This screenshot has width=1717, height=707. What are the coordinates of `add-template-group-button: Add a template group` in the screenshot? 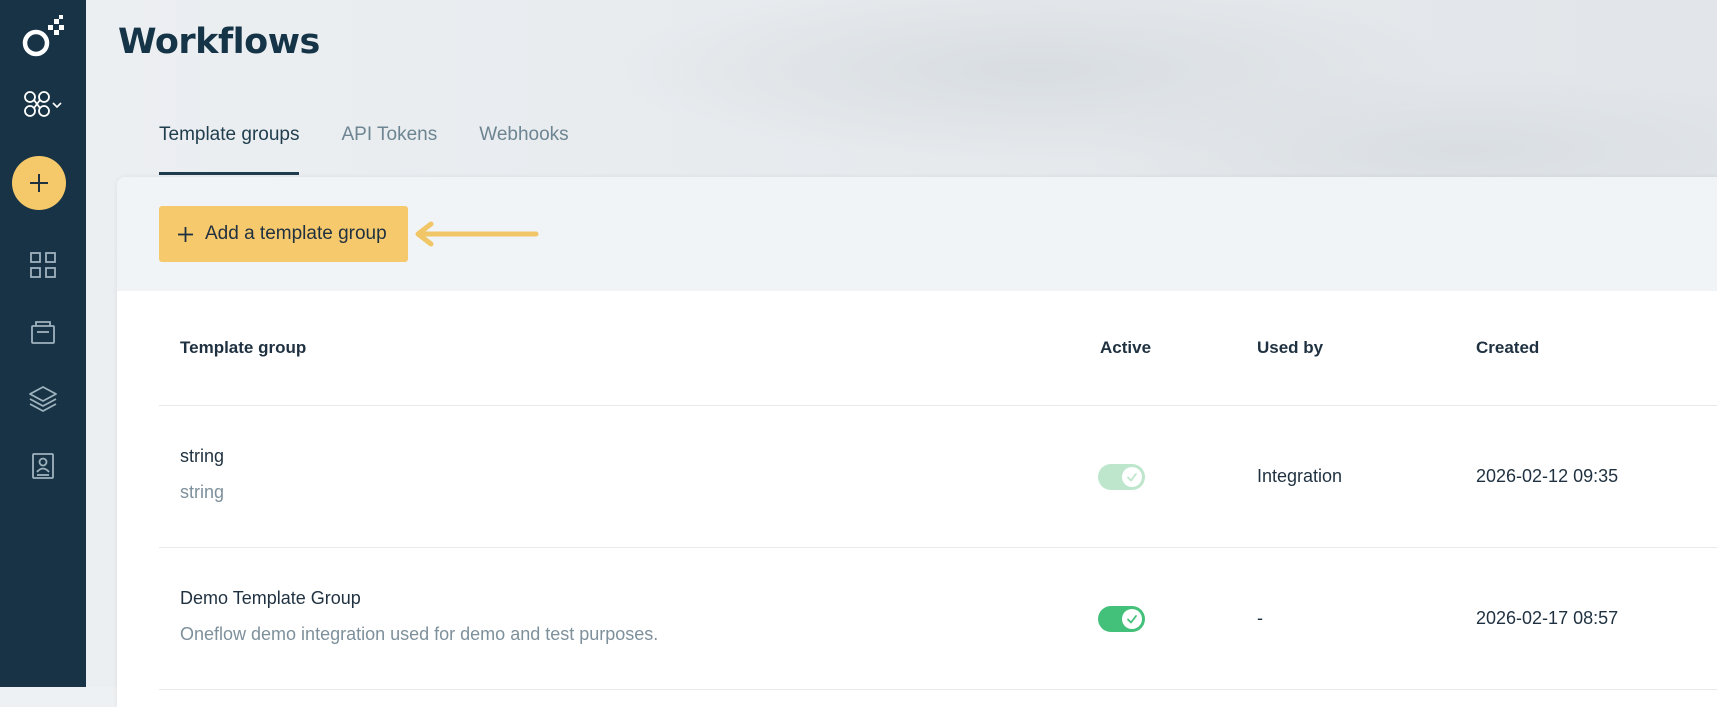 It's located at (283, 234).